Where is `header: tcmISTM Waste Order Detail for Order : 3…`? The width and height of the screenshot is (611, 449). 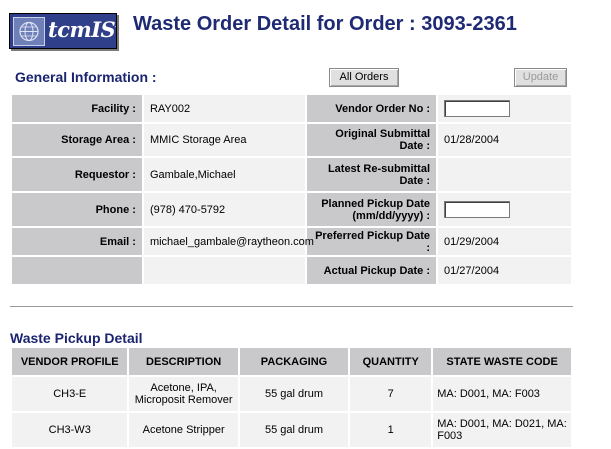 header: tcmISTM Waste Order Detail for Order : 3… is located at coordinates (305, 30).